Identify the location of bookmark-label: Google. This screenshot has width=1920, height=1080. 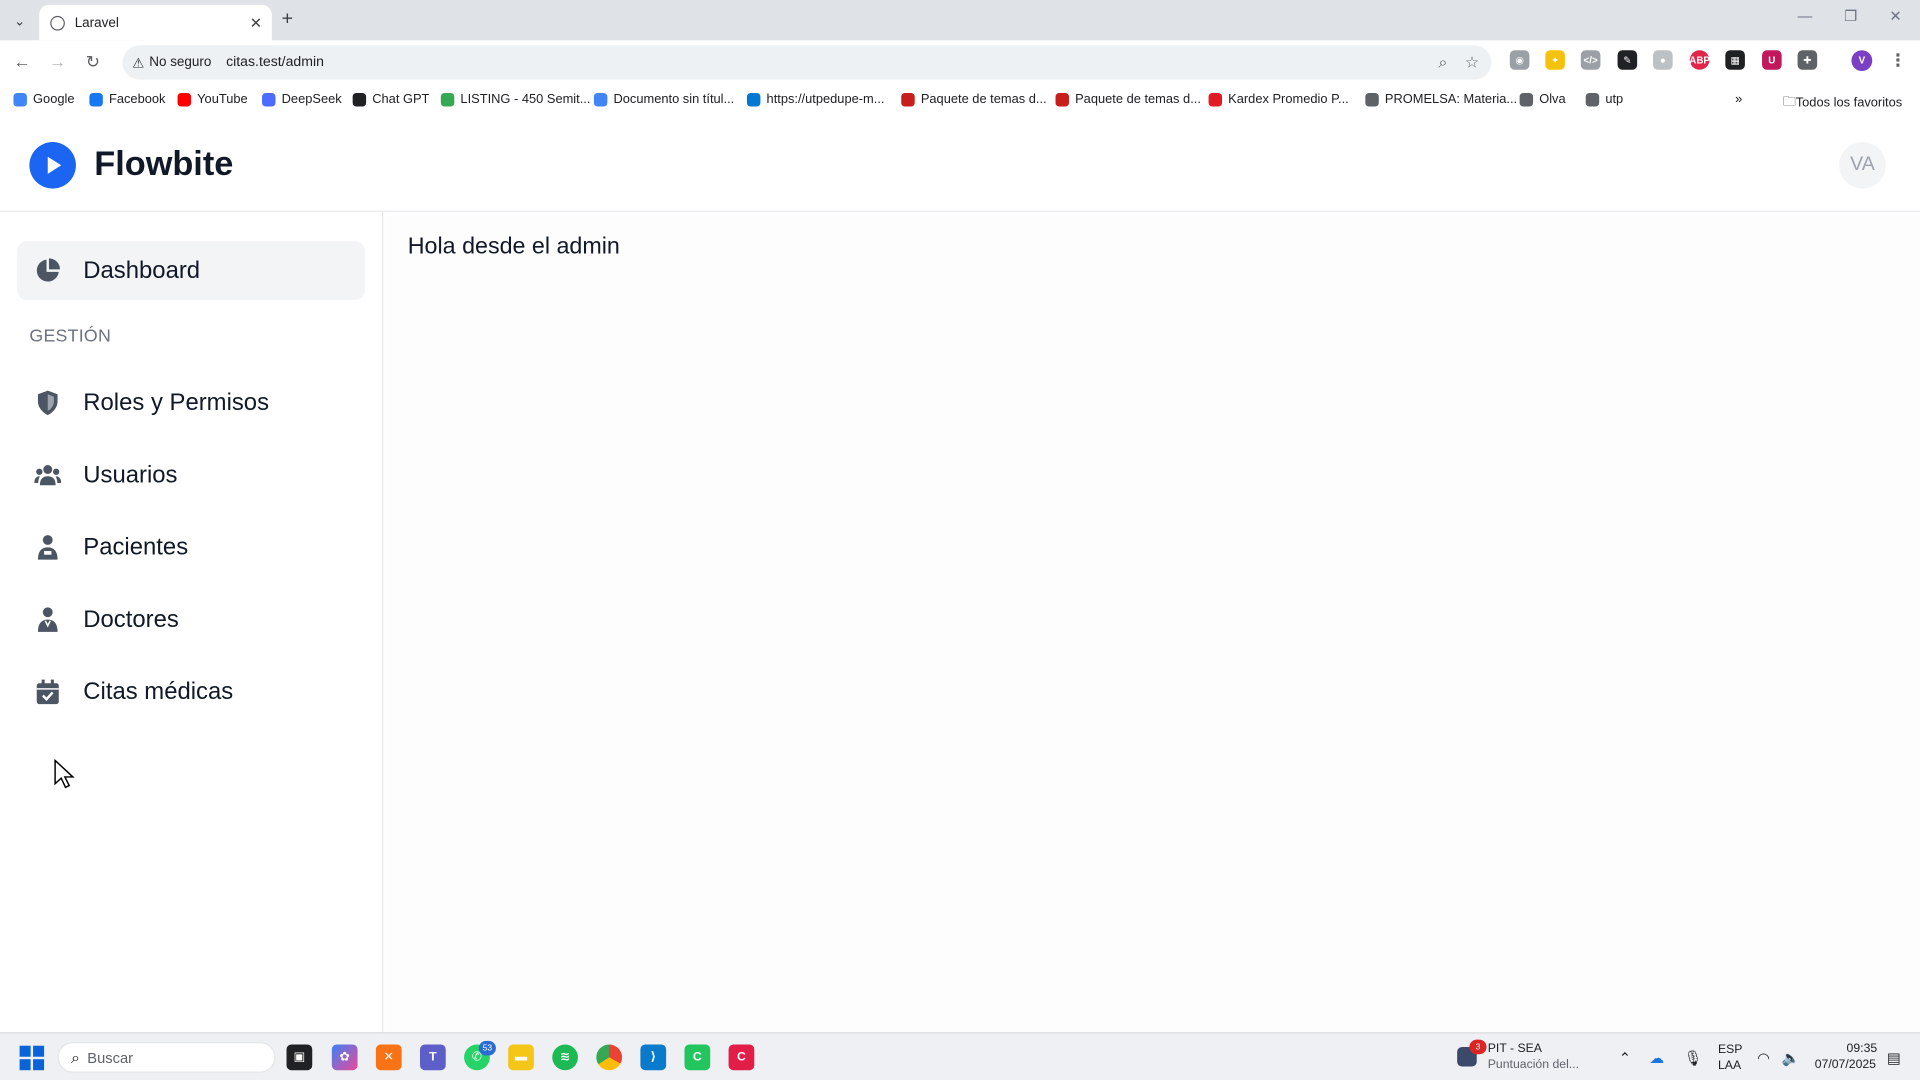
(54, 99).